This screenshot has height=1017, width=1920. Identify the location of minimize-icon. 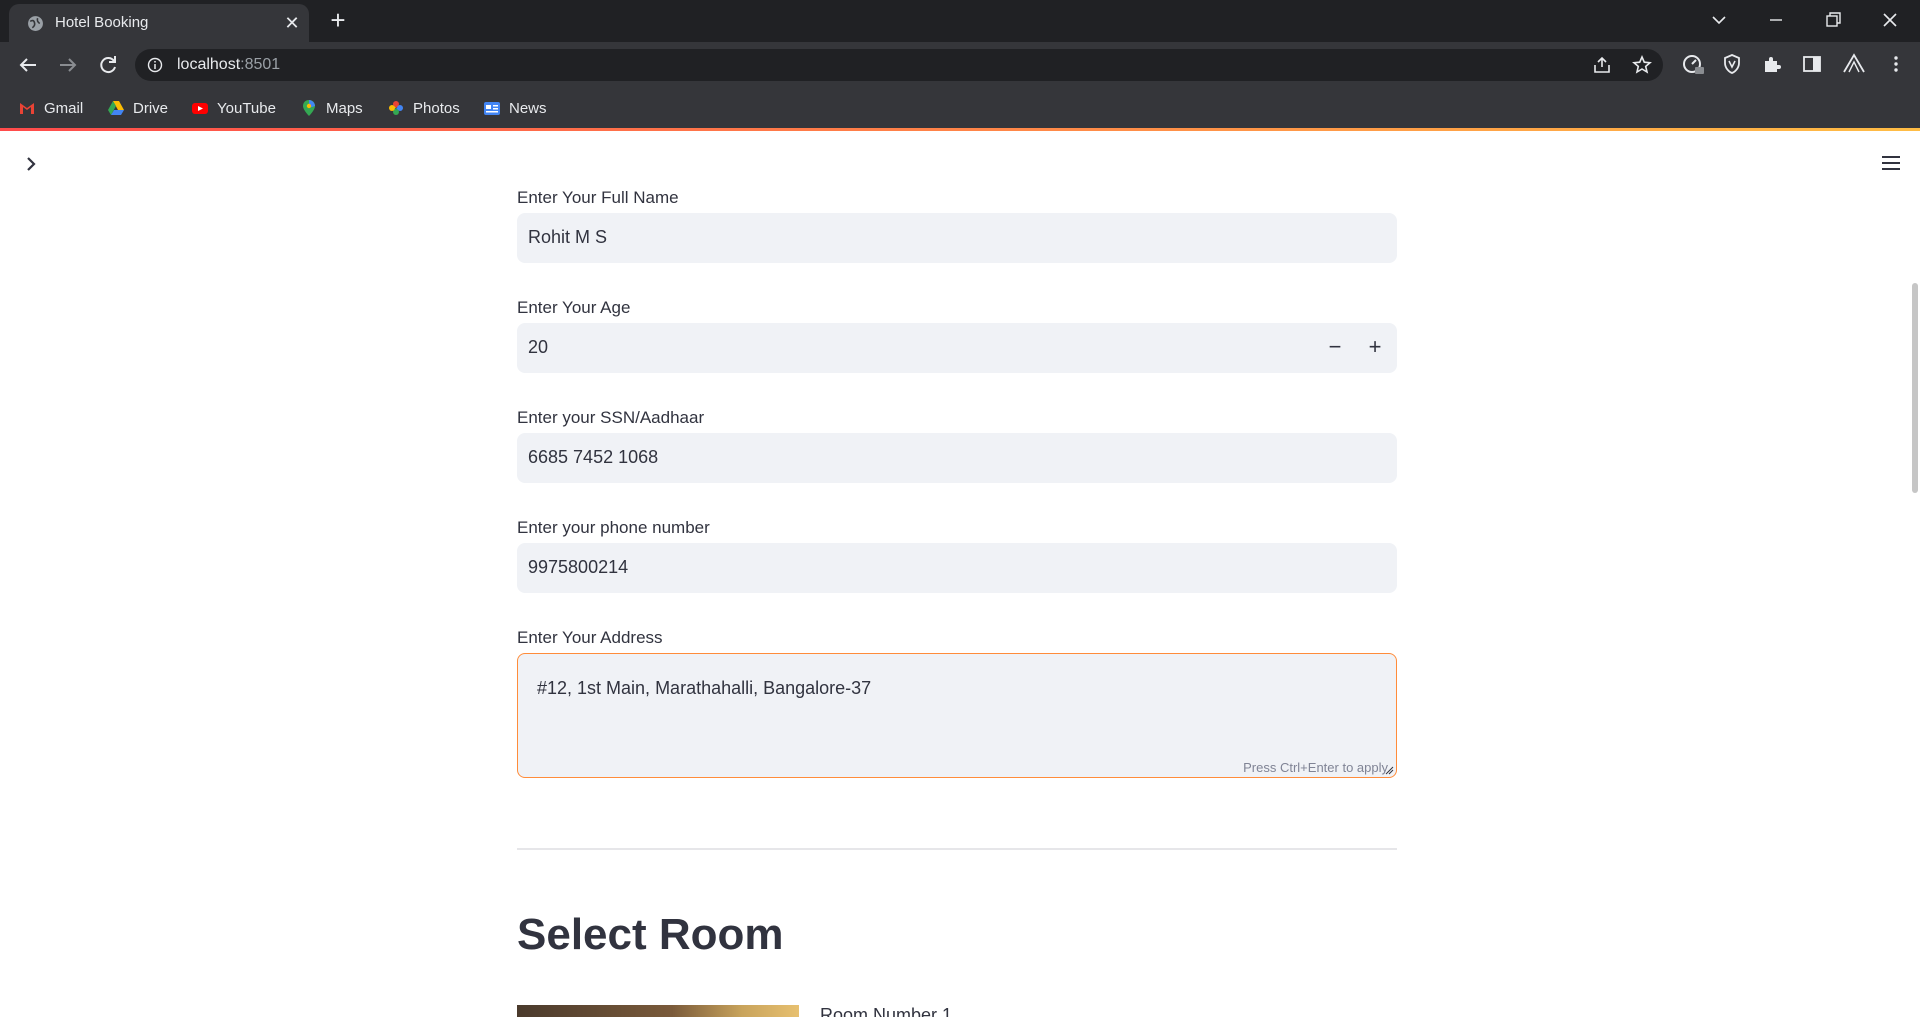
(1776, 20).